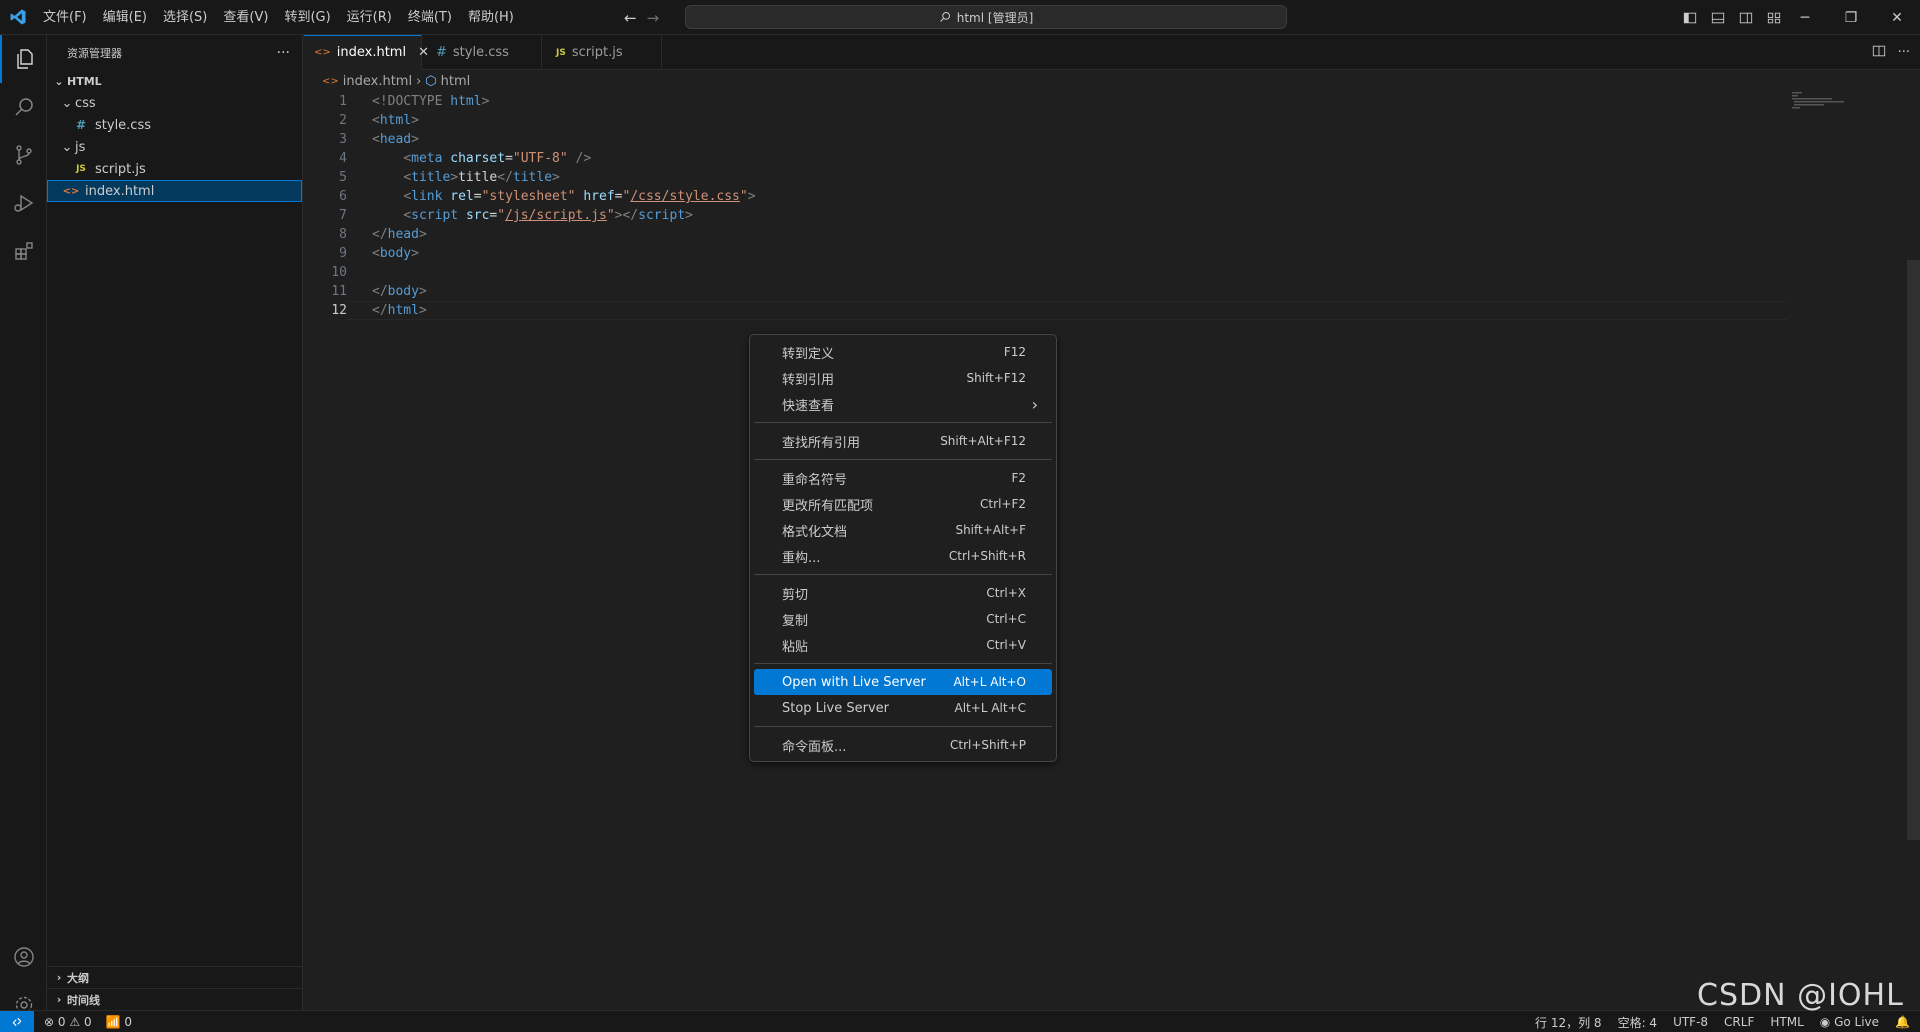 The width and height of the screenshot is (1920, 1032). Describe the element at coordinates (1849, 1022) in the screenshot. I see `go-live-button: ◉ Go Live` at that location.